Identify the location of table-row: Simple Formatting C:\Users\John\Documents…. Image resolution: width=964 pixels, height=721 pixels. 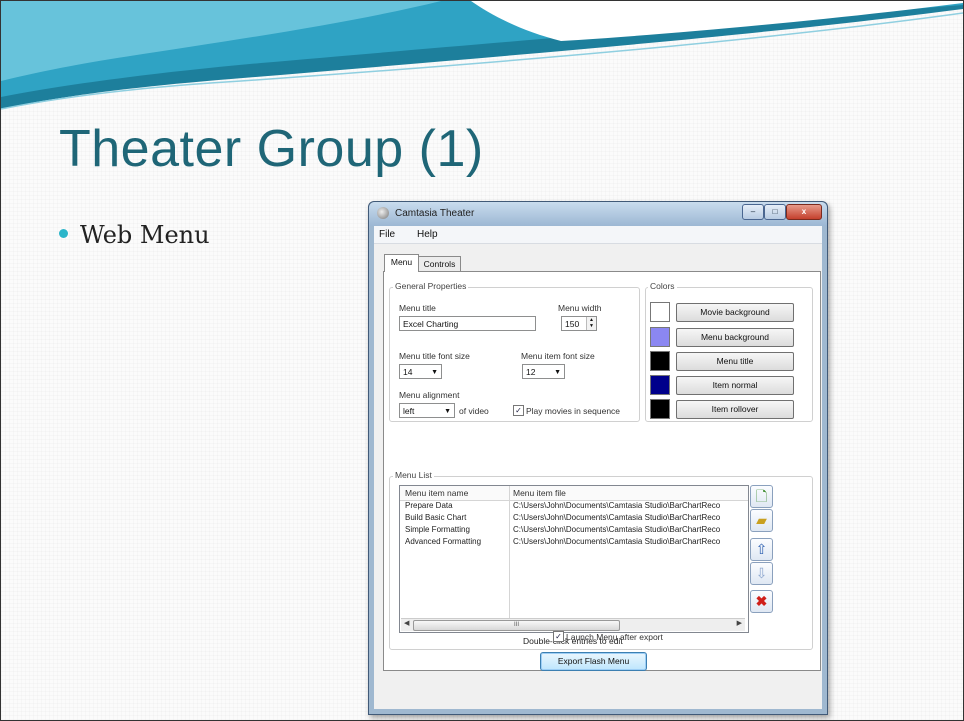
(574, 531).